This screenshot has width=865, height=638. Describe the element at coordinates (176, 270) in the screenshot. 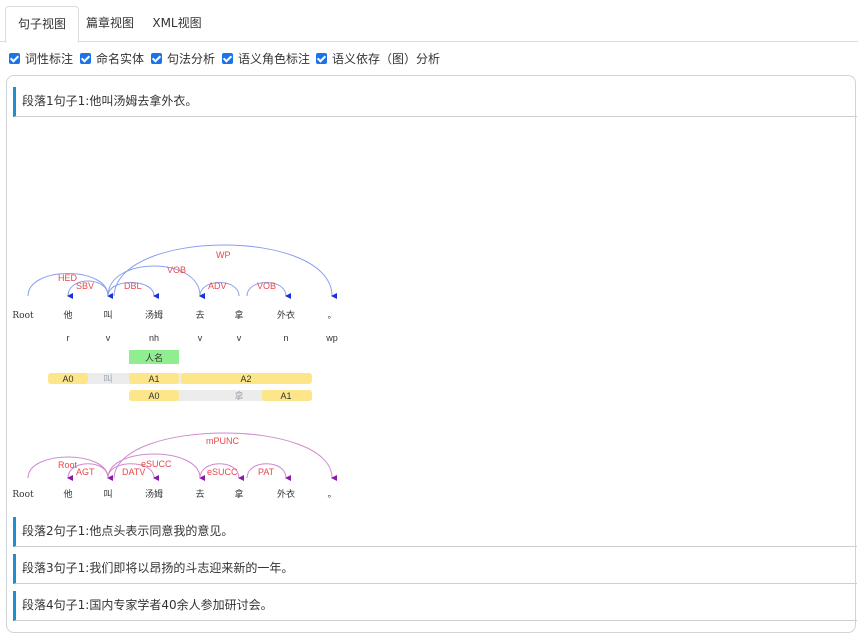

I see `dep-label-vob-1: VOB` at that location.